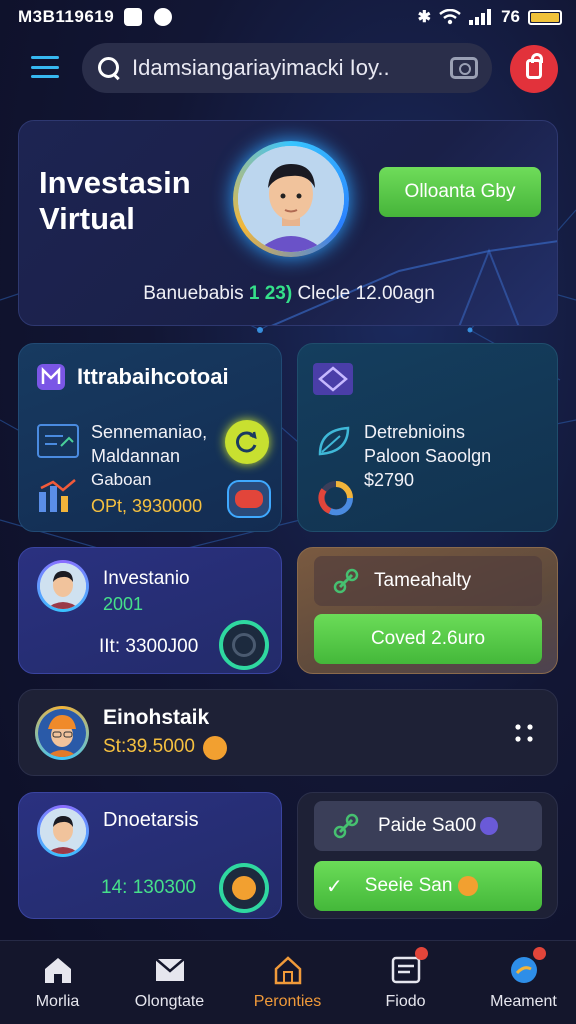 Image resolution: width=576 pixels, height=1024 pixels. I want to click on camera-icon, so click(464, 68).